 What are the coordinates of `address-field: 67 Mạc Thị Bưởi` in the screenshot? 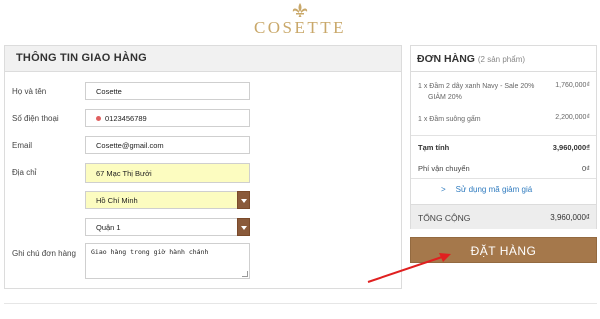 It's located at (167, 173).